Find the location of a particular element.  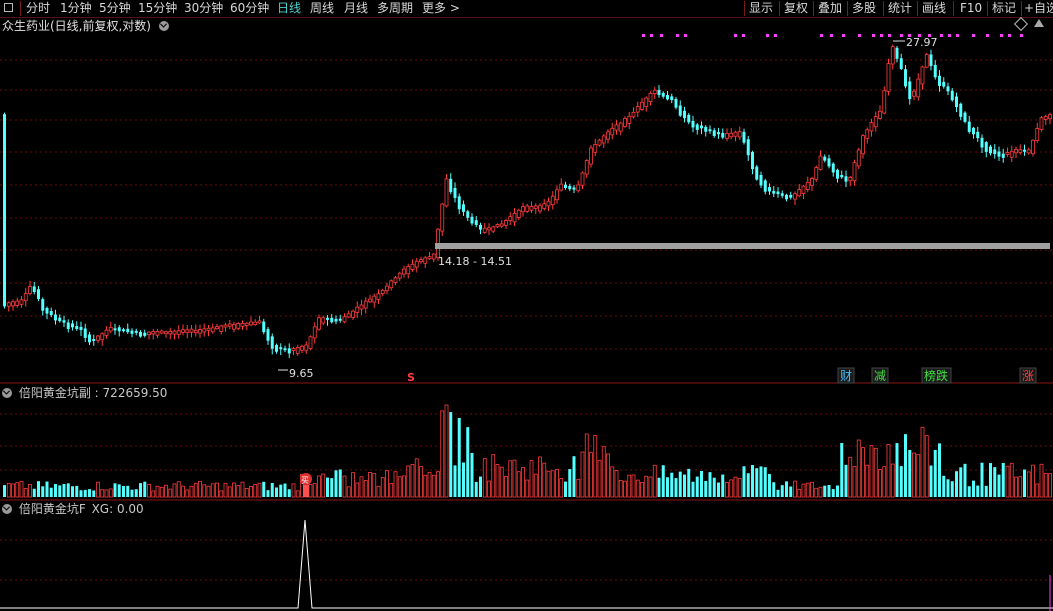

sell-marker: S is located at coordinates (411, 377).